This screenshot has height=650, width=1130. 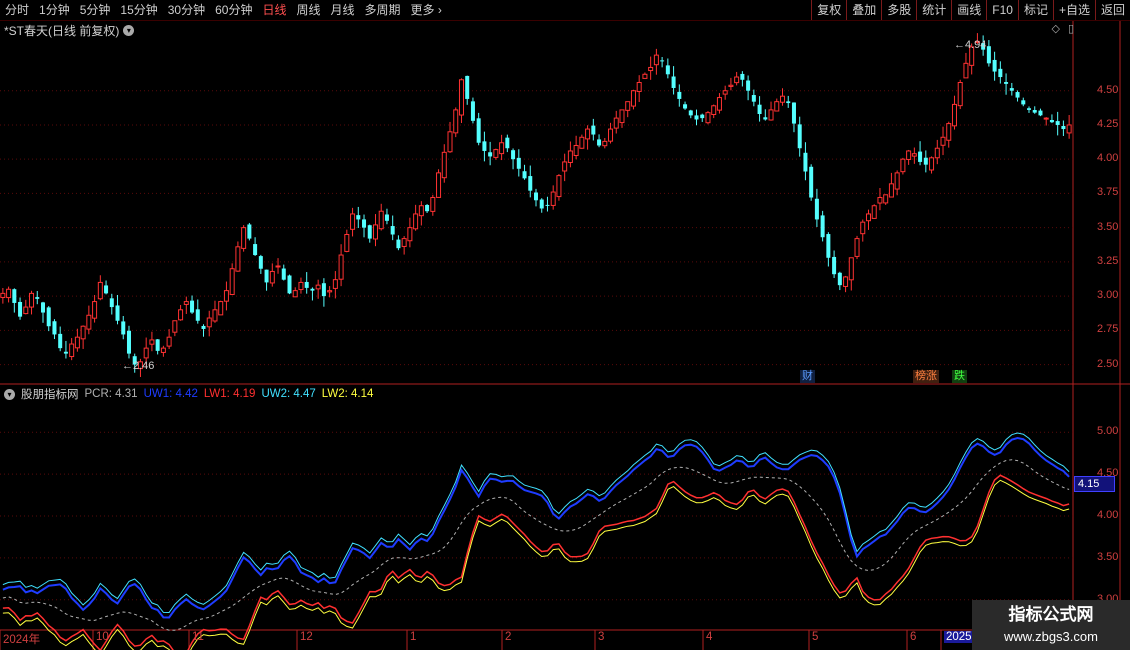 I want to click on event-badge-2: 跌, so click(x=959, y=376).